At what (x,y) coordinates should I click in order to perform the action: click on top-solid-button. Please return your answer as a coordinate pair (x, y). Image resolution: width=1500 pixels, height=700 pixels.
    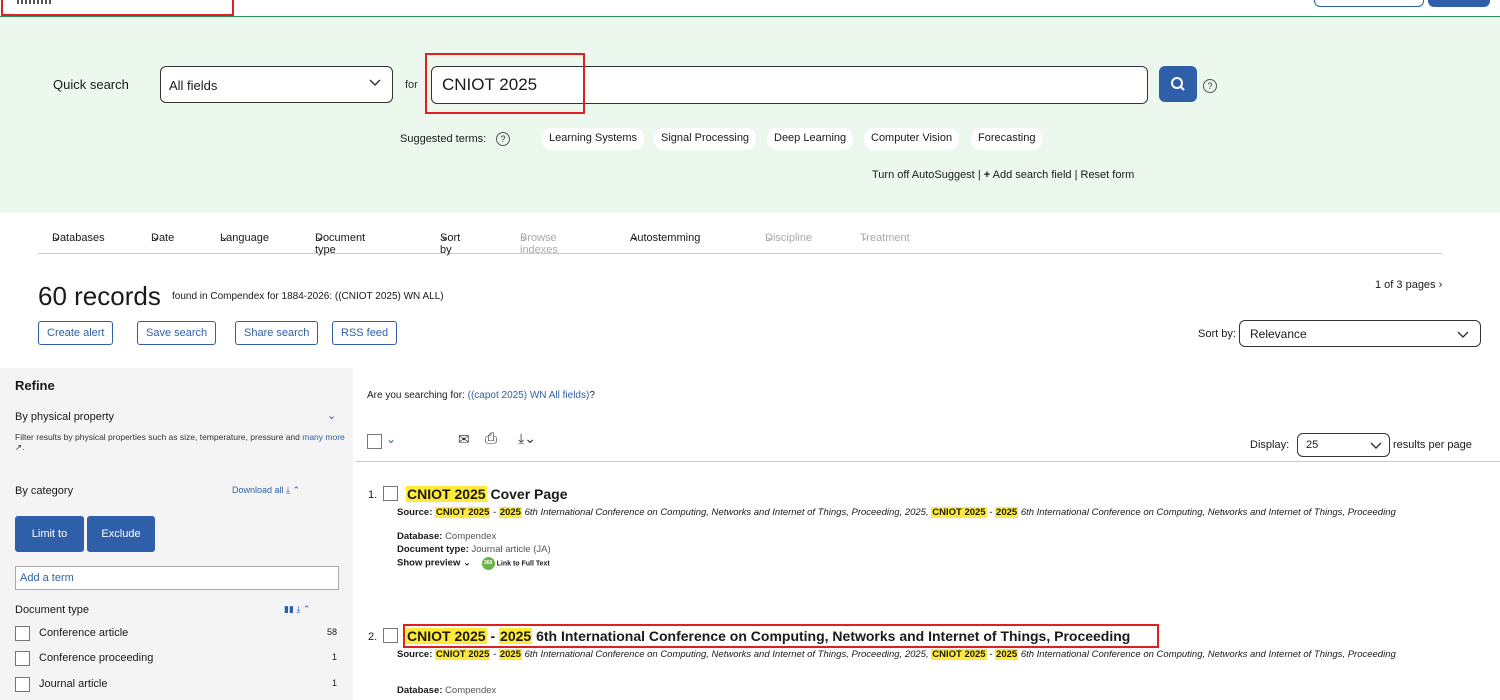
    Looking at the image, I should click on (1459, 3).